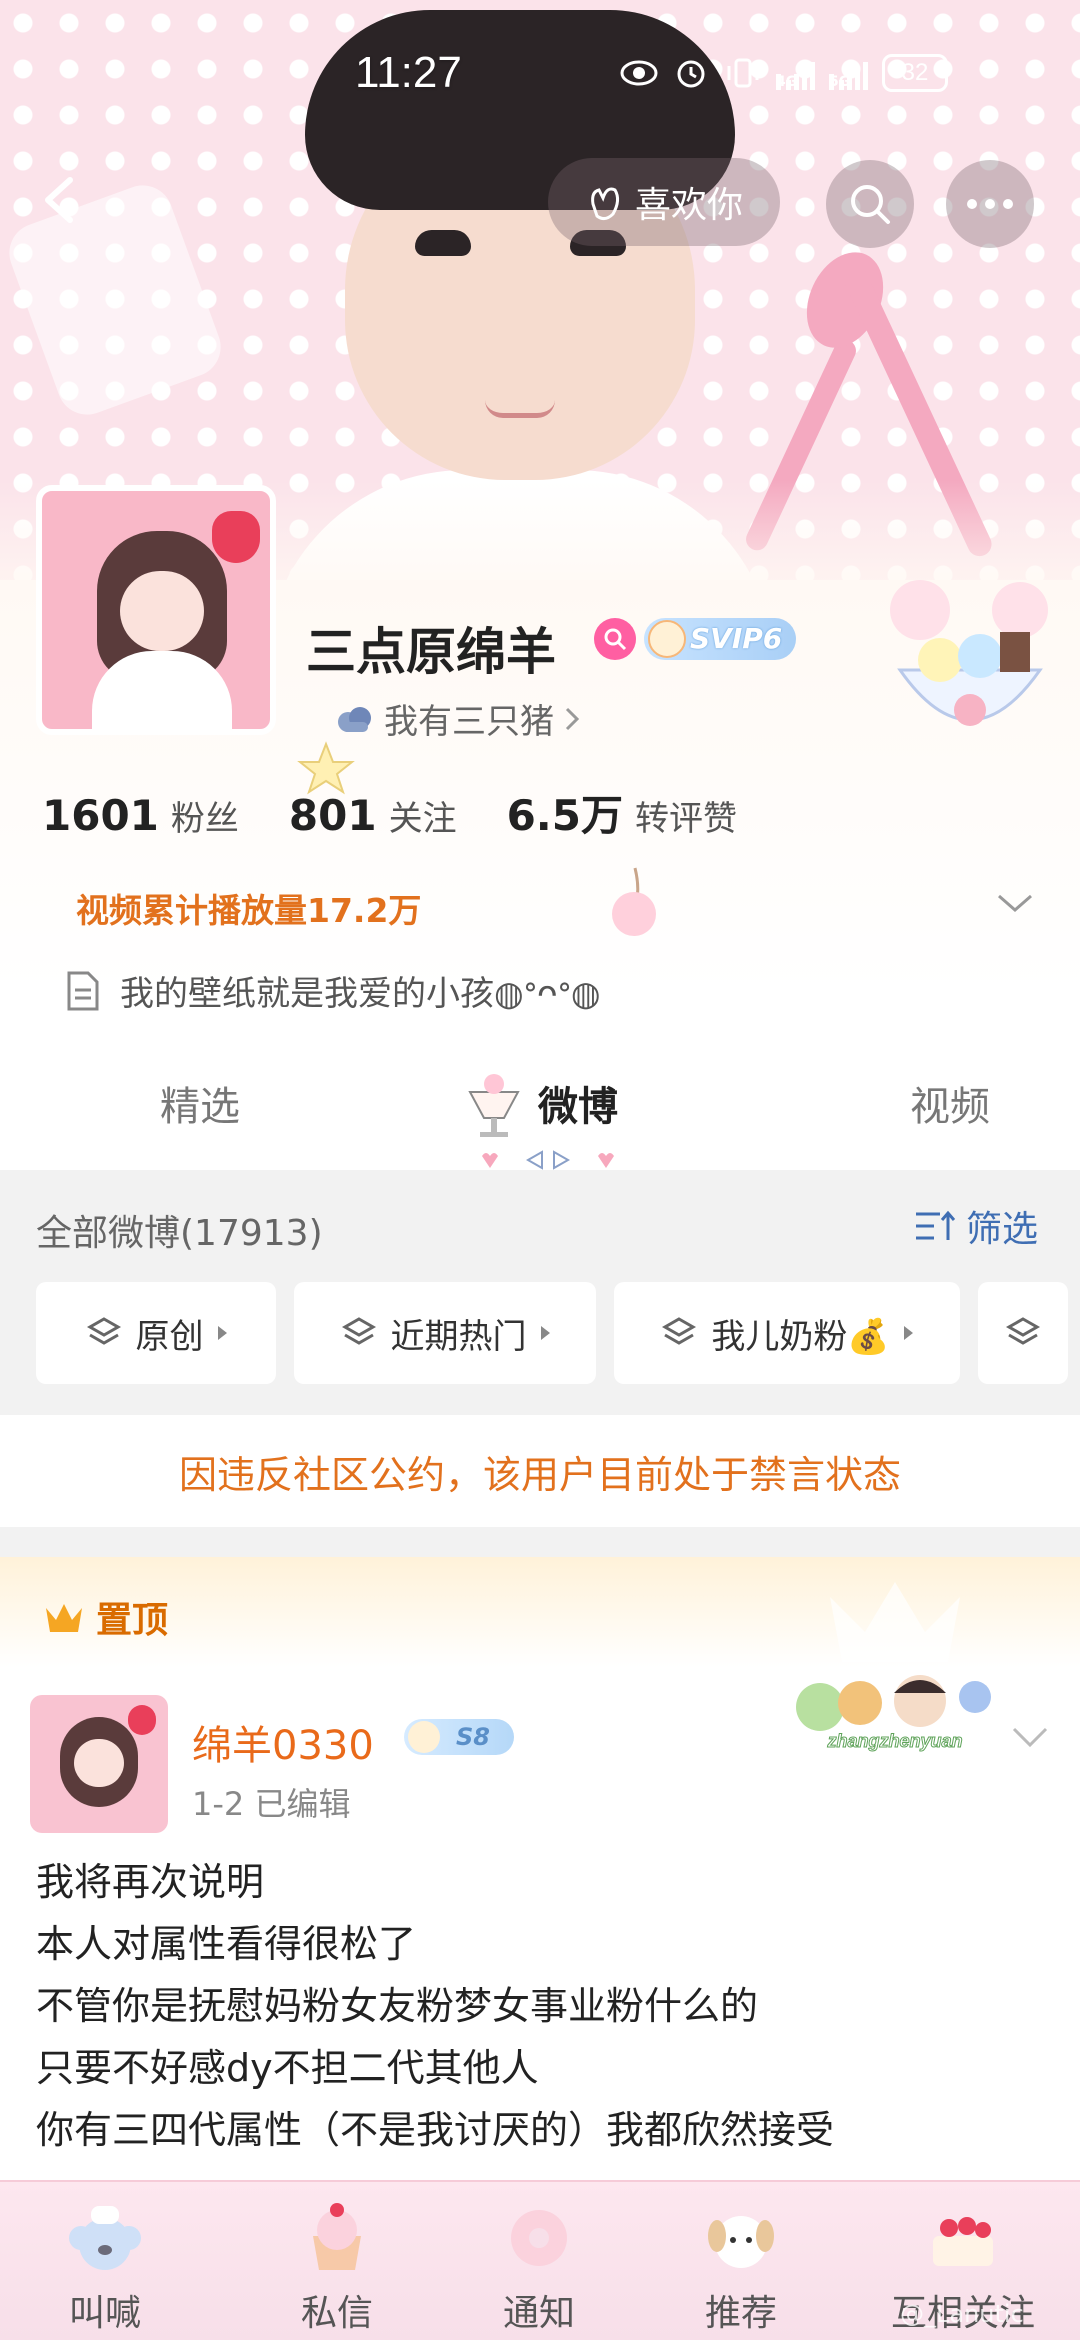  I want to click on filter-button: 筛选, so click(976, 1226).